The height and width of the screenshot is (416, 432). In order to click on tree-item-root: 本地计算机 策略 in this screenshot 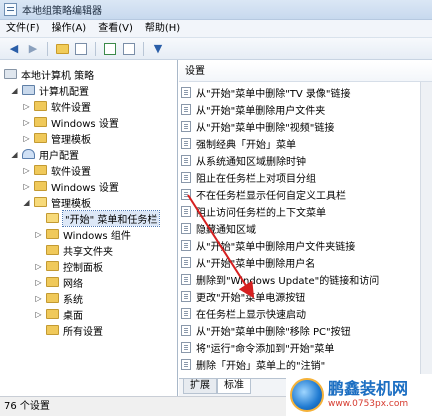, I will do `click(49, 74)`.